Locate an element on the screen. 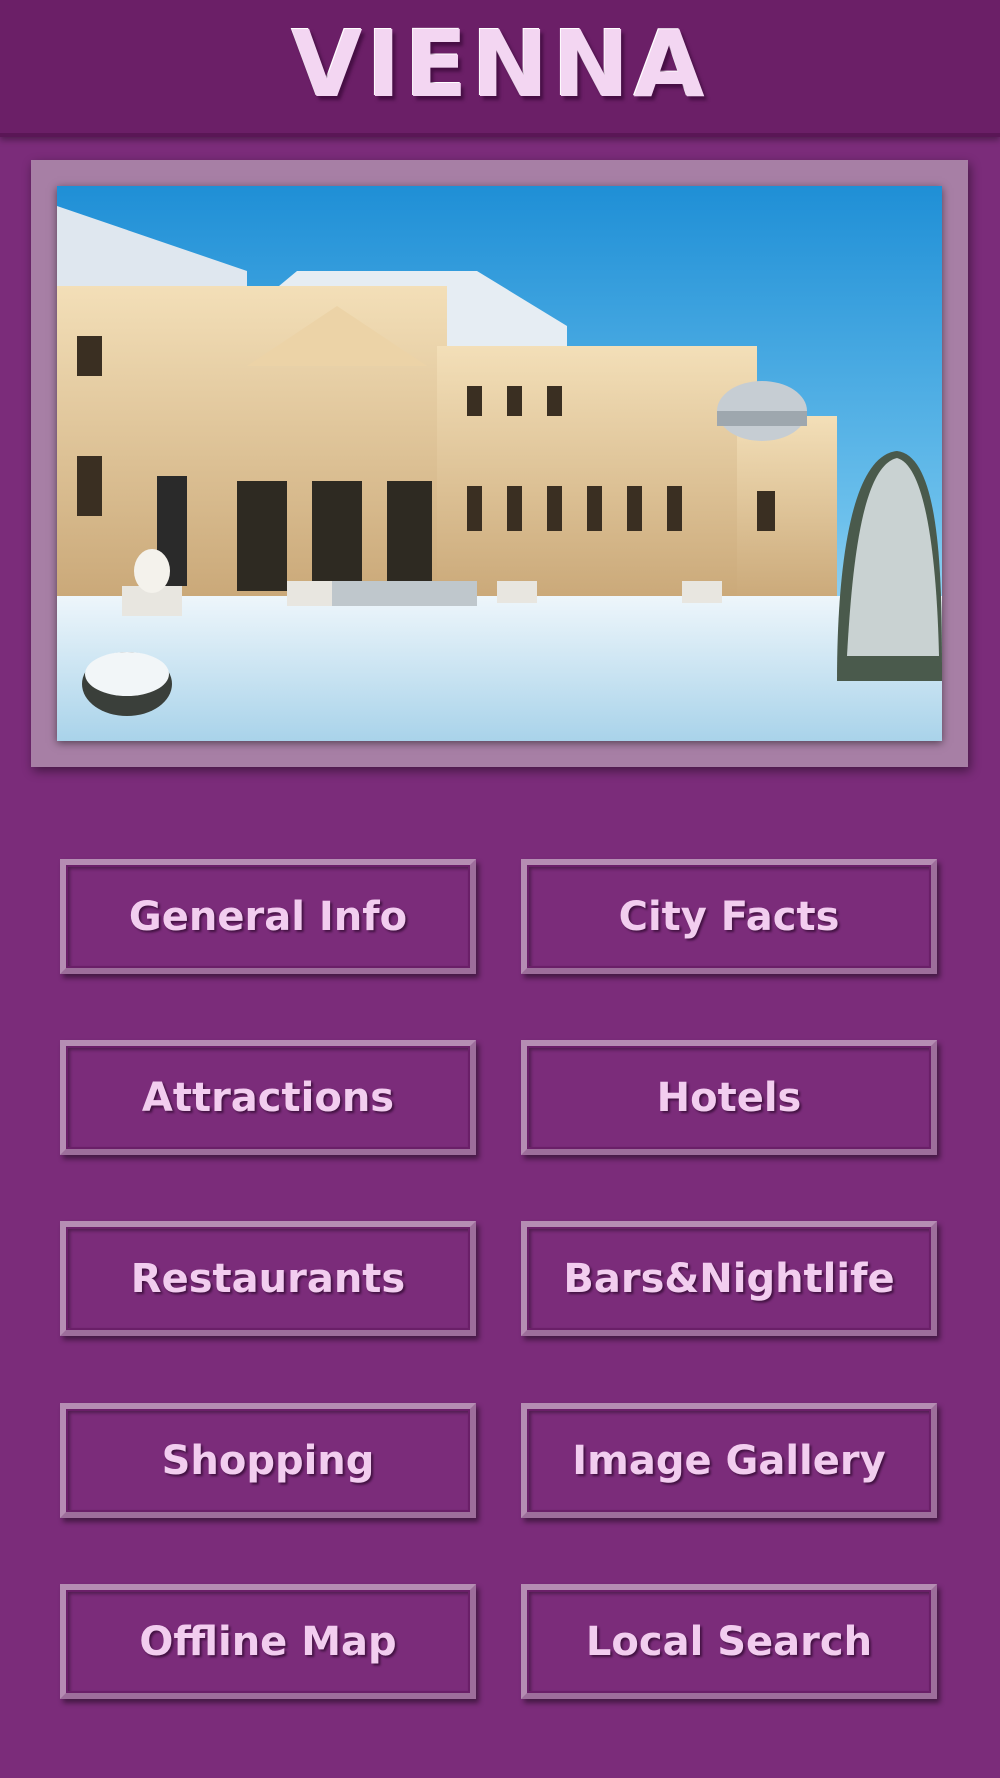 This screenshot has width=1000, height=1778. shopping-label: Shopping is located at coordinates (268, 1460).